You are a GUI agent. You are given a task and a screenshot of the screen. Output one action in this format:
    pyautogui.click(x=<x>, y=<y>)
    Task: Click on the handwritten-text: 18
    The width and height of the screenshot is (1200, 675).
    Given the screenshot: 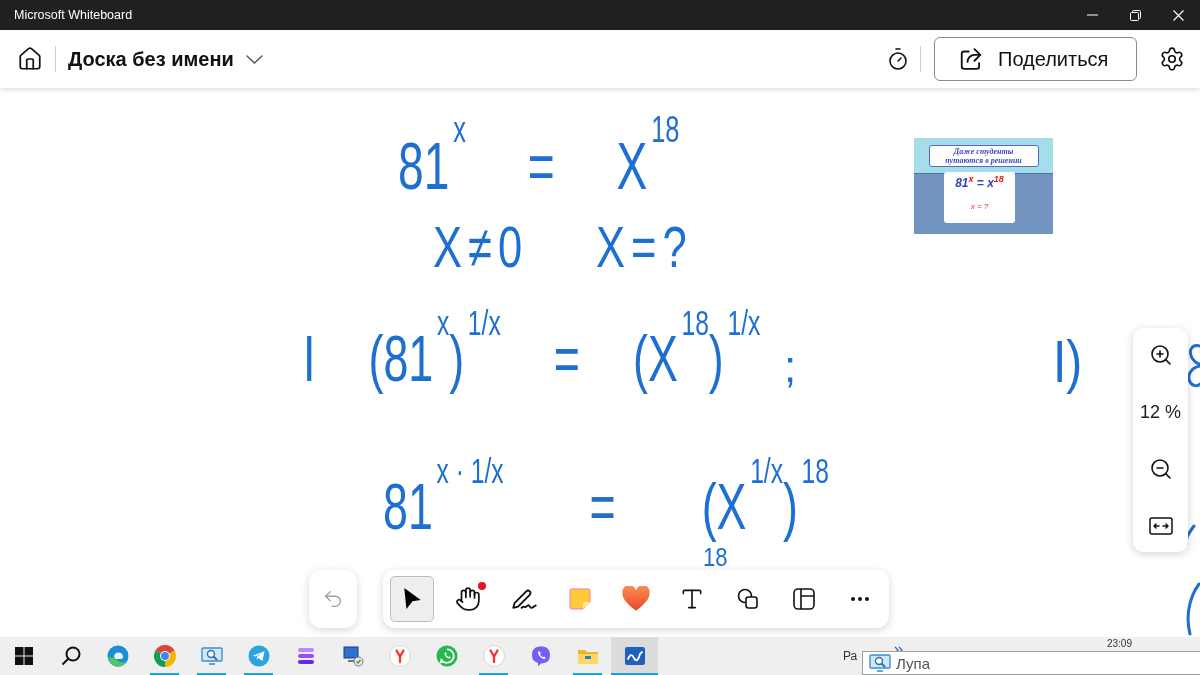 What is the action you would take?
    pyautogui.click(x=715, y=557)
    